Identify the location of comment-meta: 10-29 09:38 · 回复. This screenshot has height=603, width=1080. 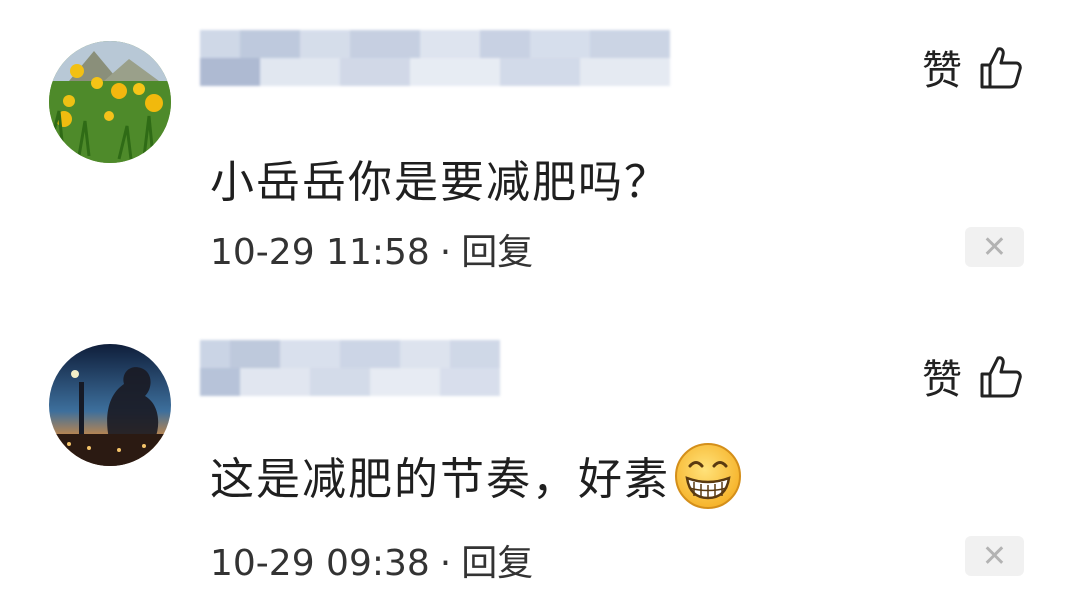
(371, 560).